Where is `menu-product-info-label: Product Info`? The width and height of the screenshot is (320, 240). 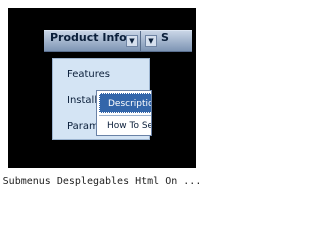
menu-product-info-label: Product Info is located at coordinates (88, 37).